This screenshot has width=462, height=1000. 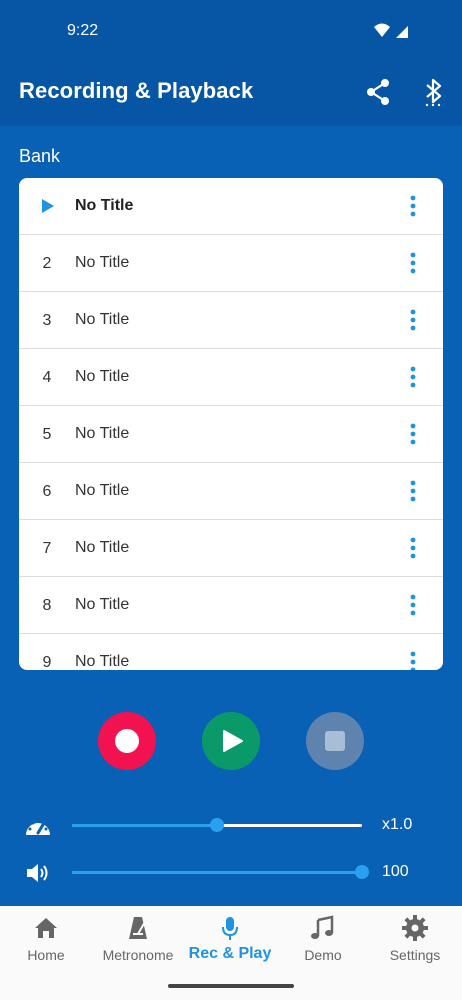 What do you see at coordinates (415, 955) in the screenshot?
I see `nav-label: Settings` at bounding box center [415, 955].